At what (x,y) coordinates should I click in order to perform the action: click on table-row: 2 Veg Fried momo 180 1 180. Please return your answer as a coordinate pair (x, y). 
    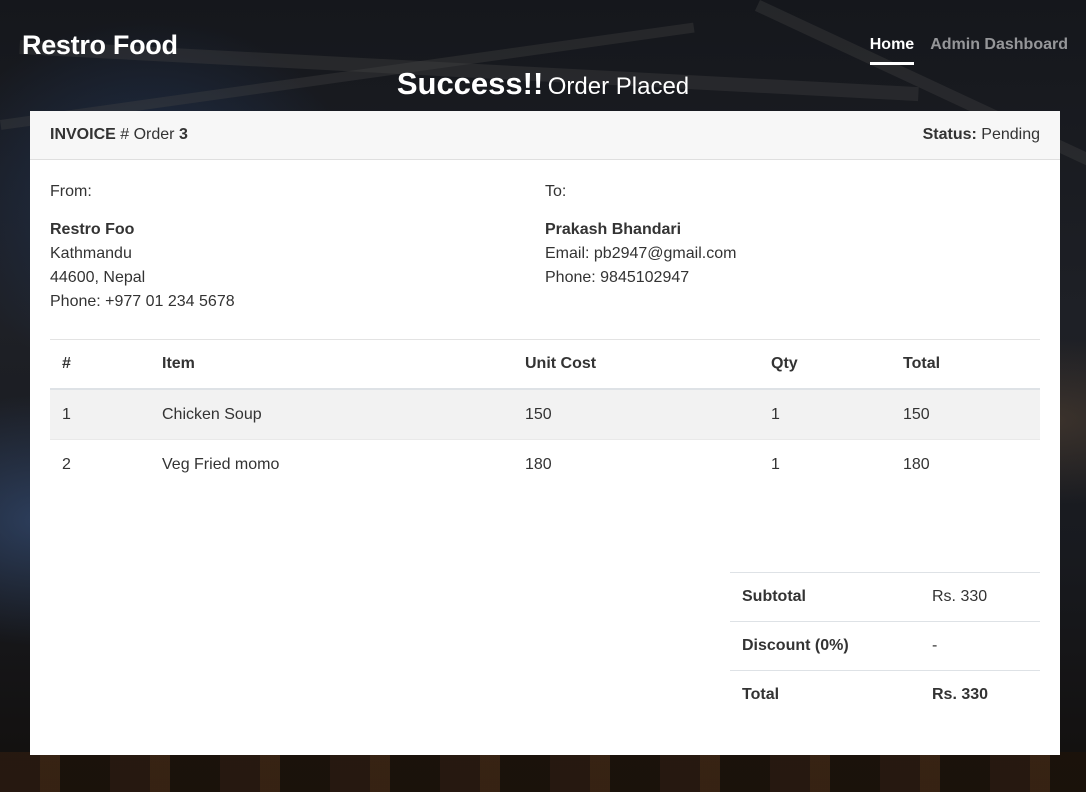
    Looking at the image, I should click on (545, 465).